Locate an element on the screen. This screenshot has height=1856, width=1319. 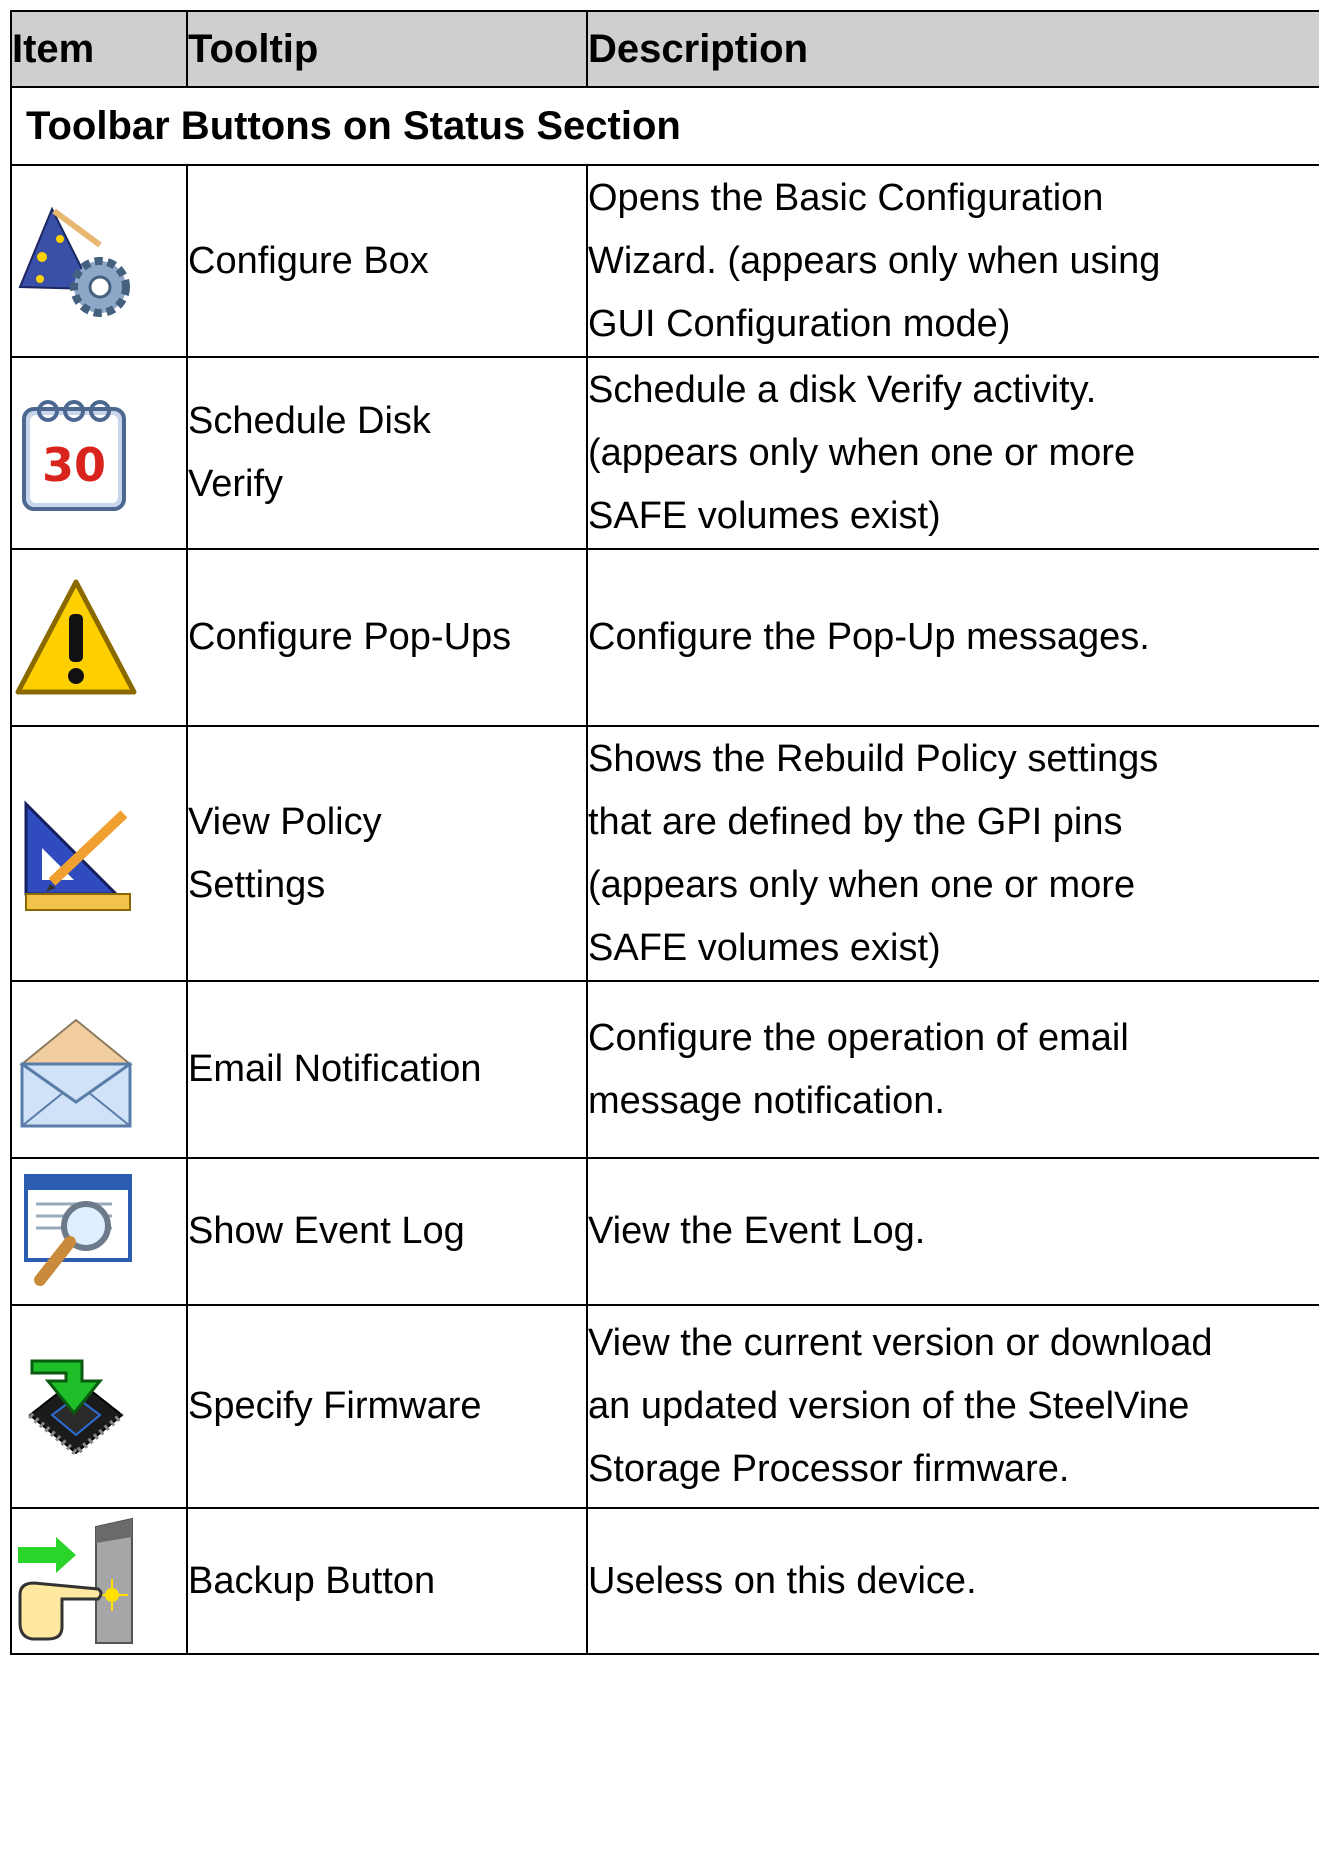
description-line: Useless on this device. is located at coordinates (782, 1580).